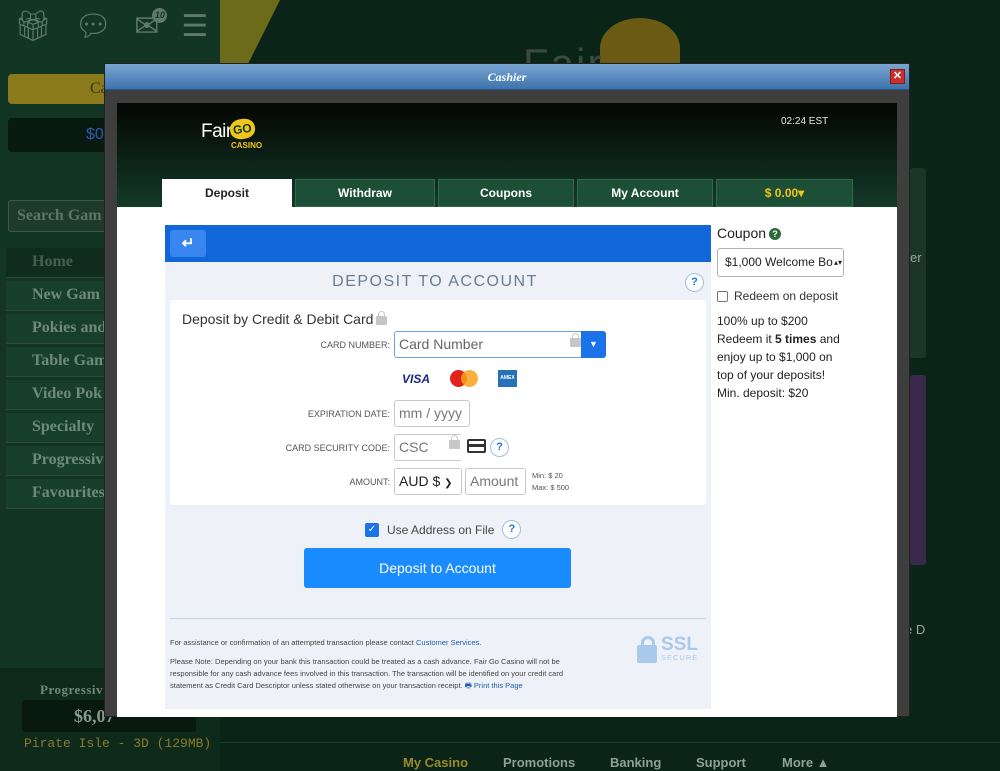 The height and width of the screenshot is (771, 1000). I want to click on chevron-updown-icon: ▴▾, so click(838, 262).